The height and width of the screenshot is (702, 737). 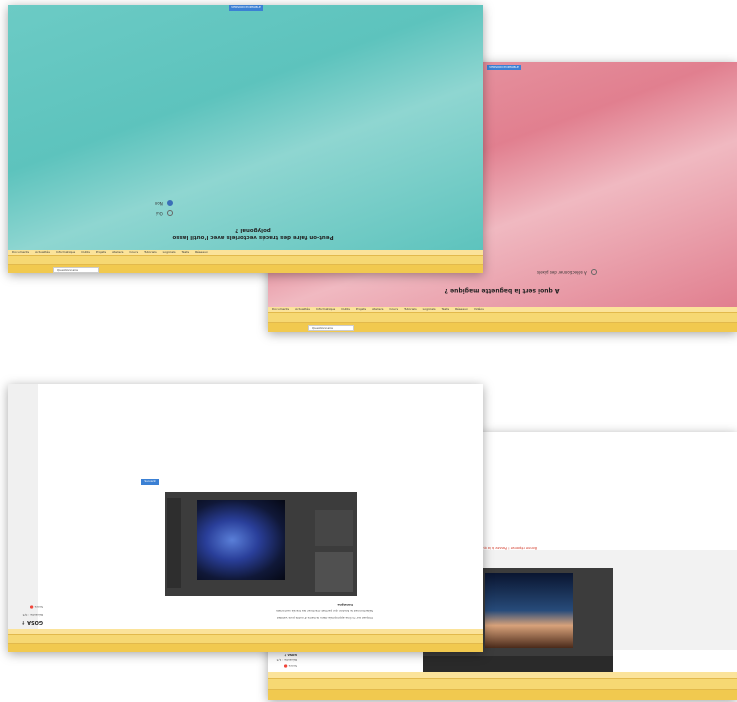 I want to click on question-title: À quoi sert la baguette magique ?, so click(x=502, y=290).